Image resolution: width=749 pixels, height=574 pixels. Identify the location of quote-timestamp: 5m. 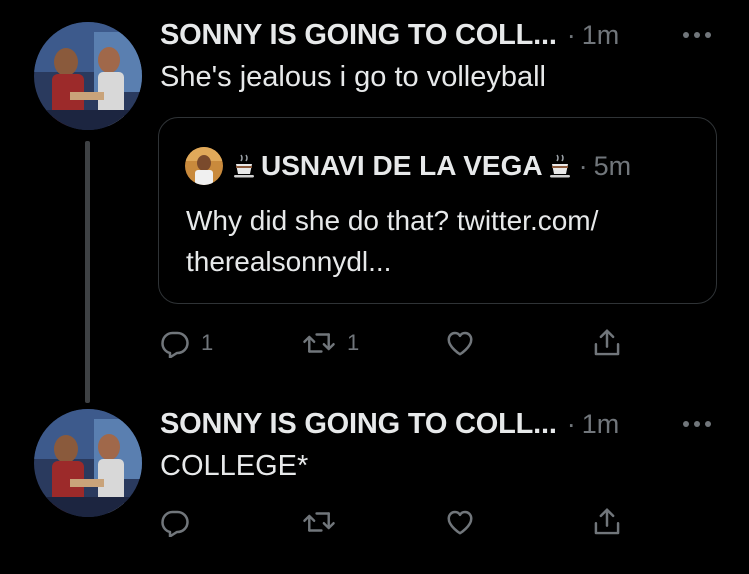
(613, 166).